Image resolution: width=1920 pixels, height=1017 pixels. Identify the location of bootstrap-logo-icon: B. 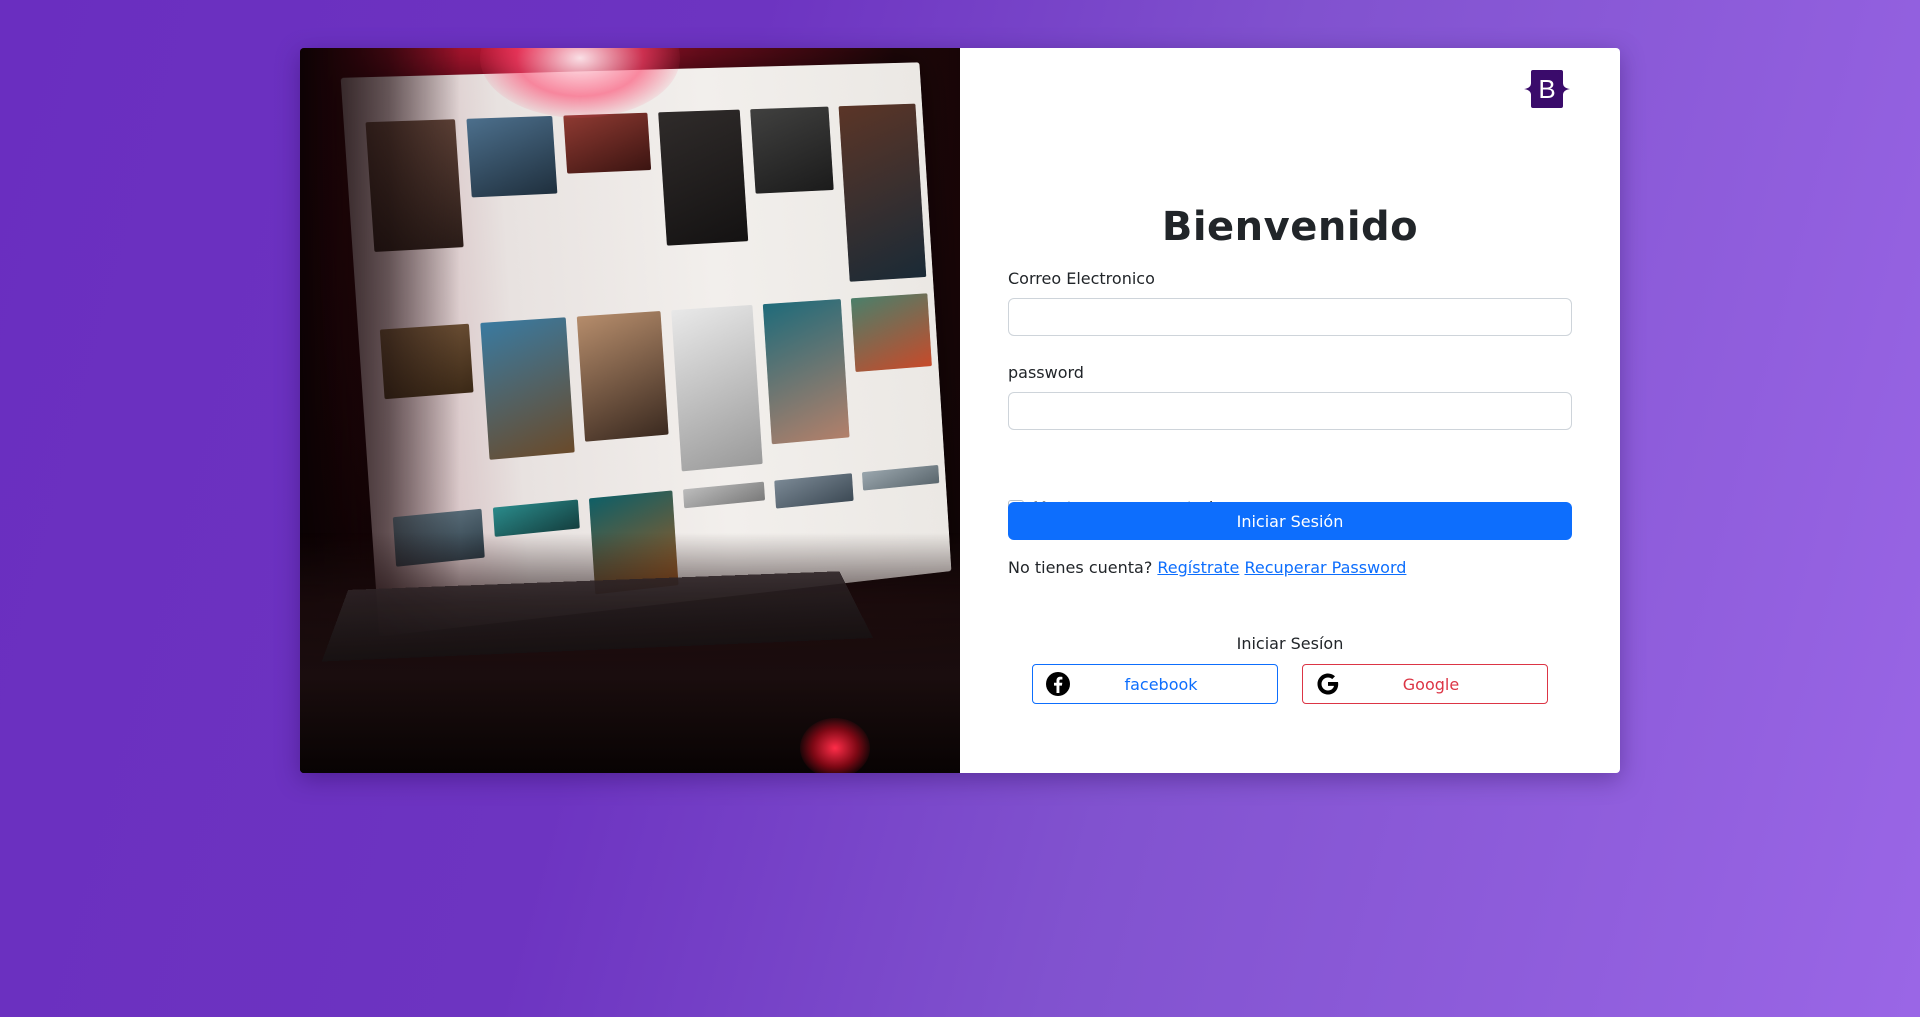
(1547, 89).